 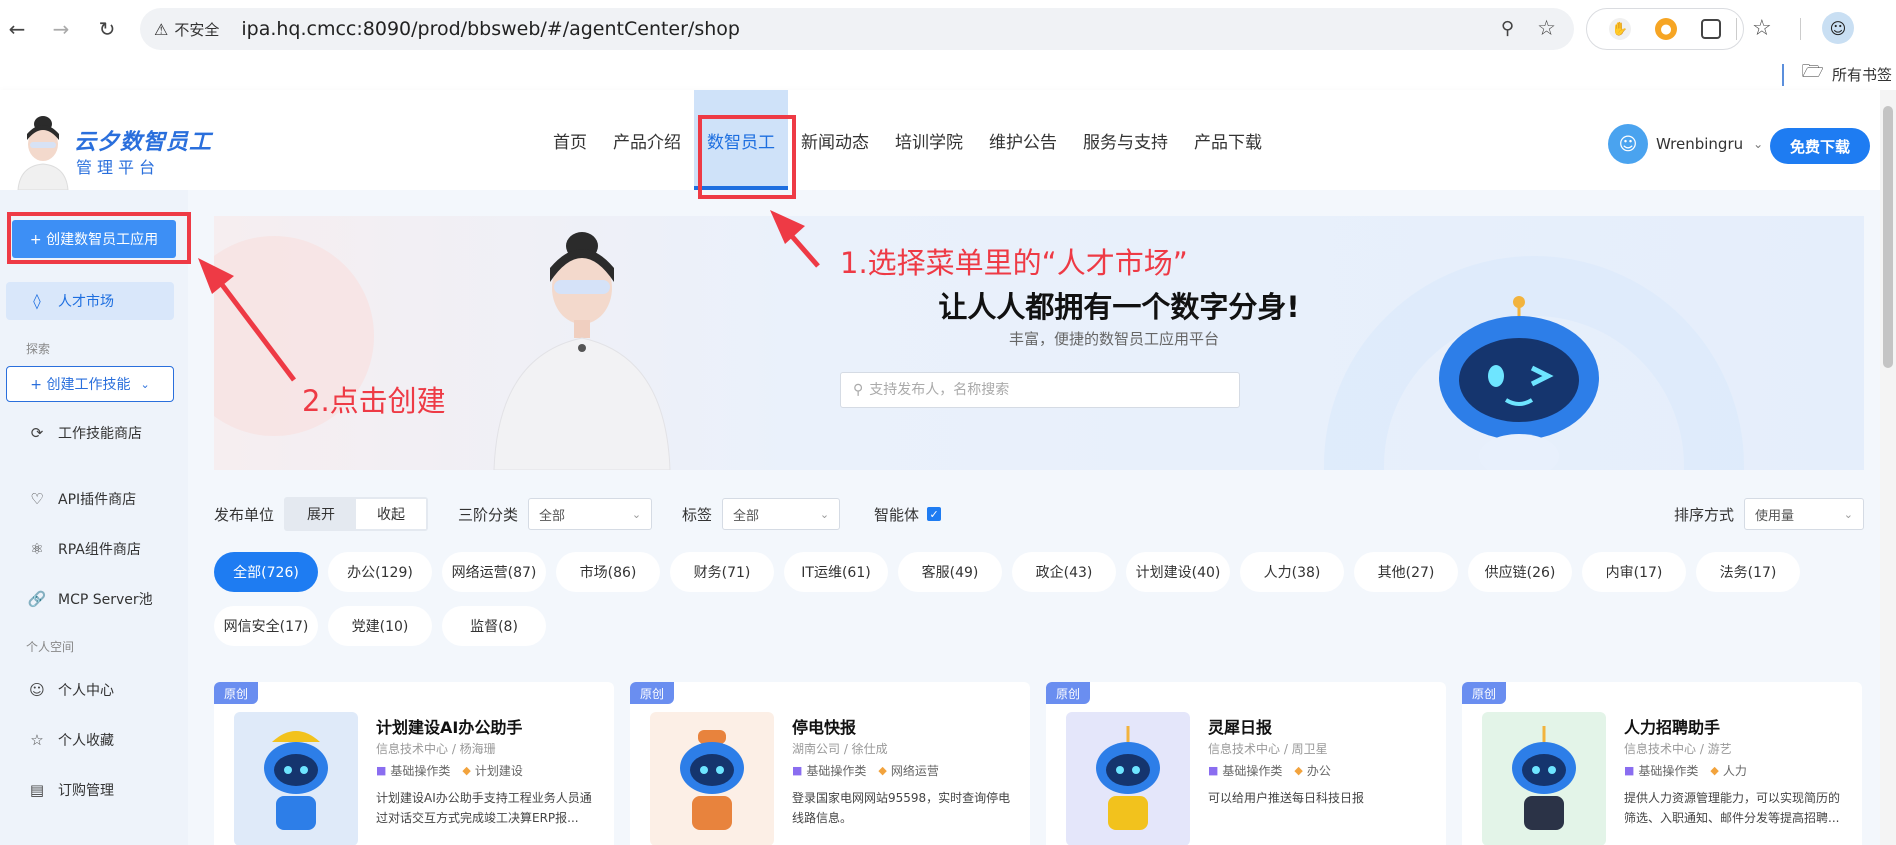 I want to click on category-pill: 内审(17), so click(x=1634, y=572).